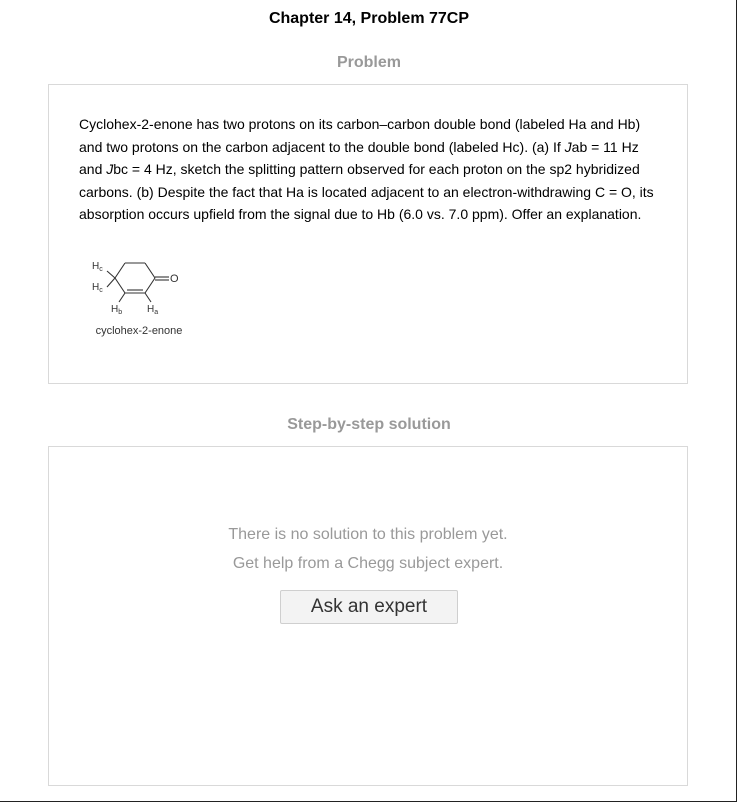  I want to click on svg-text: Ha, so click(152, 310).